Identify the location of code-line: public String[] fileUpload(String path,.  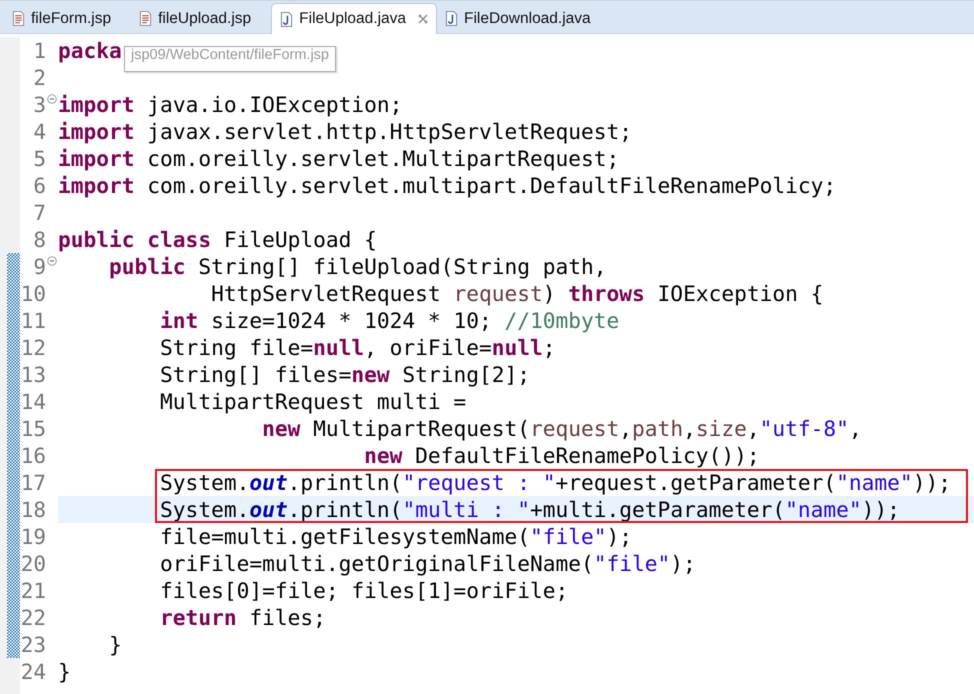
(357, 266).